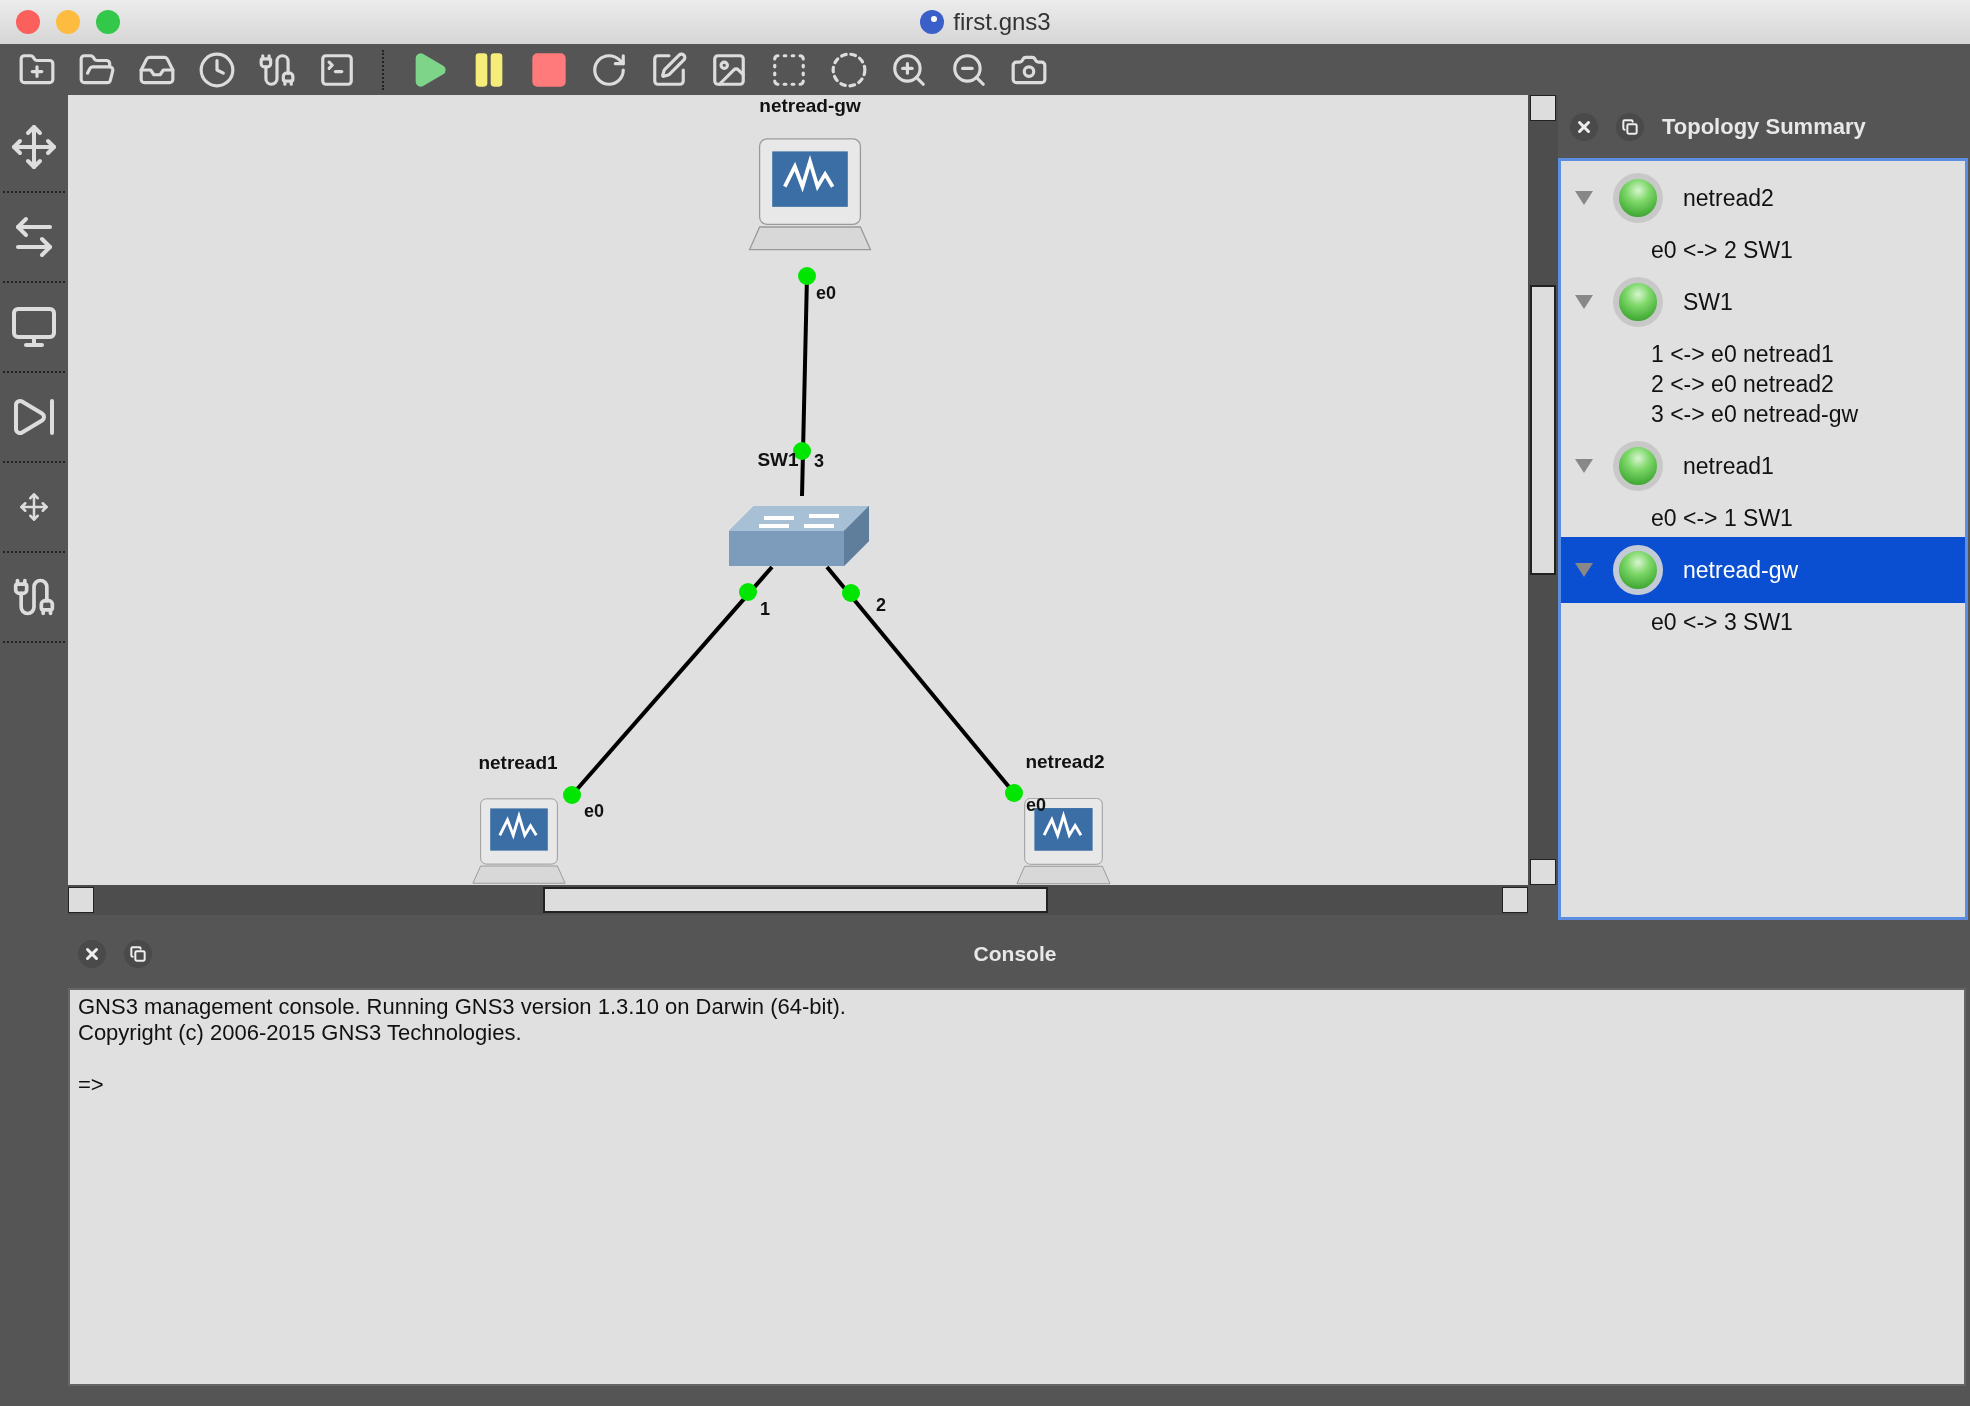 Image resolution: width=1970 pixels, height=1406 pixels. What do you see at coordinates (1015, 954) in the screenshot?
I see `panel-title: Console` at bounding box center [1015, 954].